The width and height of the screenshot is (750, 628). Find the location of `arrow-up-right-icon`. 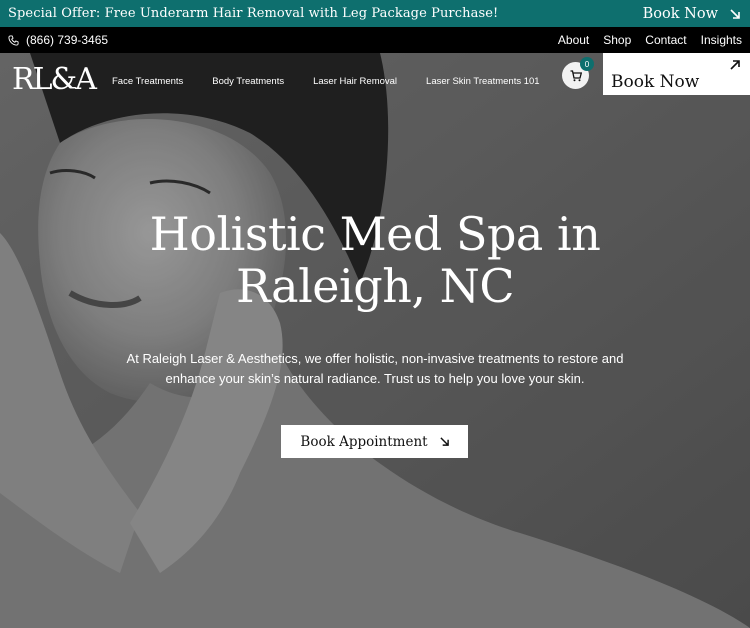

arrow-up-right-icon is located at coordinates (735, 65).